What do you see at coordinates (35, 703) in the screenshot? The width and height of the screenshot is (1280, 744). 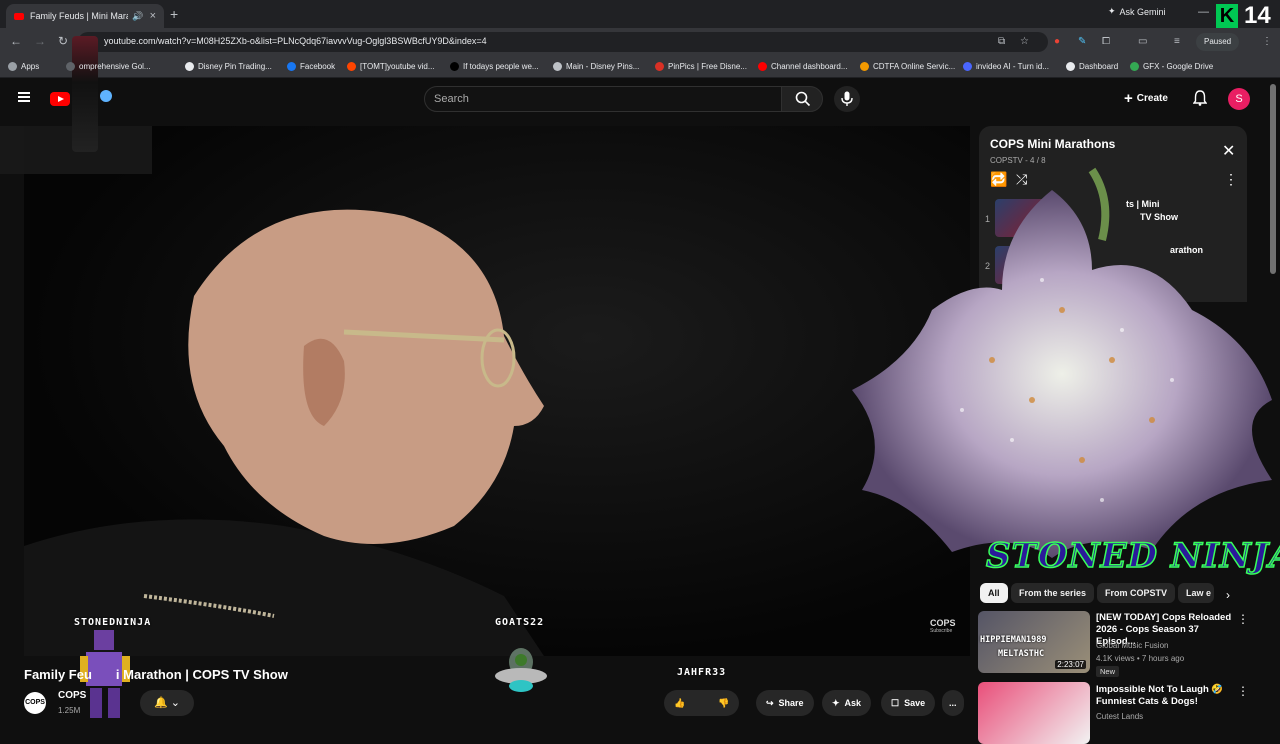 I see `channel-avatar: COPS` at bounding box center [35, 703].